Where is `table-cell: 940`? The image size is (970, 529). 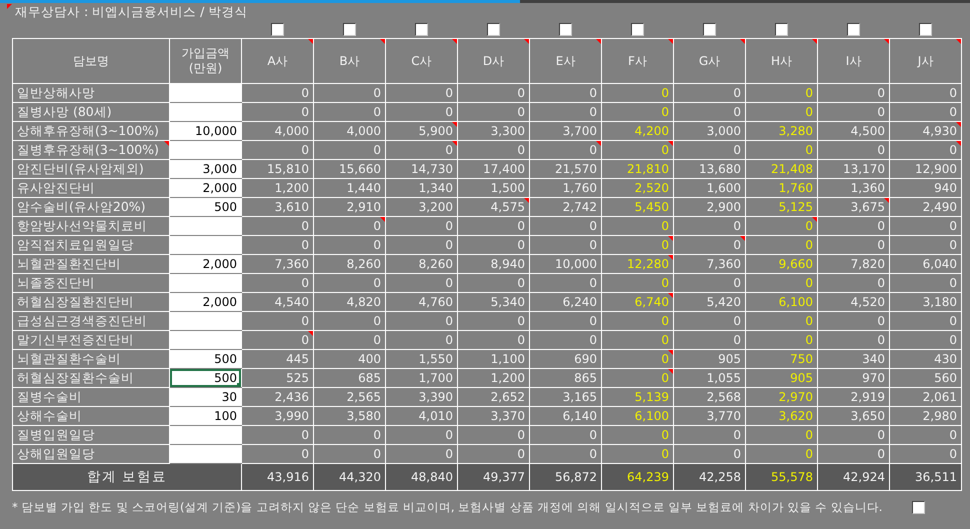
table-cell: 940 is located at coordinates (926, 188).